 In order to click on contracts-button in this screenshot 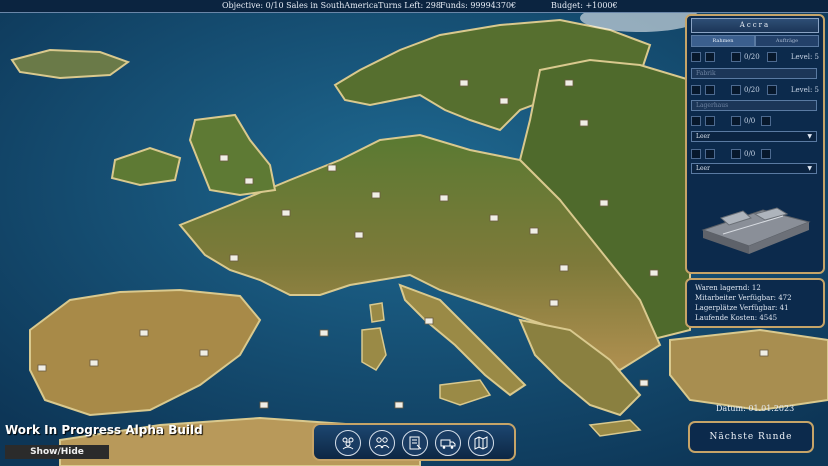, I will do `click(415, 443)`.